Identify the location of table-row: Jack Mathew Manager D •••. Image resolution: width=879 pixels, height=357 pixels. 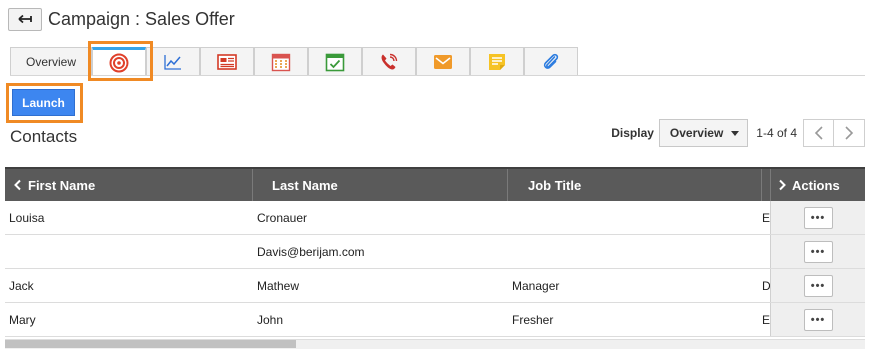
(435, 286).